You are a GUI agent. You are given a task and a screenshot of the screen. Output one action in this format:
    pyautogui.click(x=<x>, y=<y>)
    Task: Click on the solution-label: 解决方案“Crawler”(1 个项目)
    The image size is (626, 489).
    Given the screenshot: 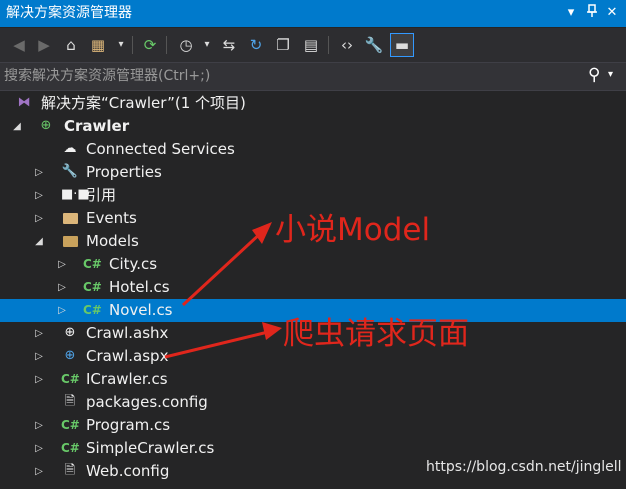 What is the action you would take?
    pyautogui.click(x=143, y=103)
    